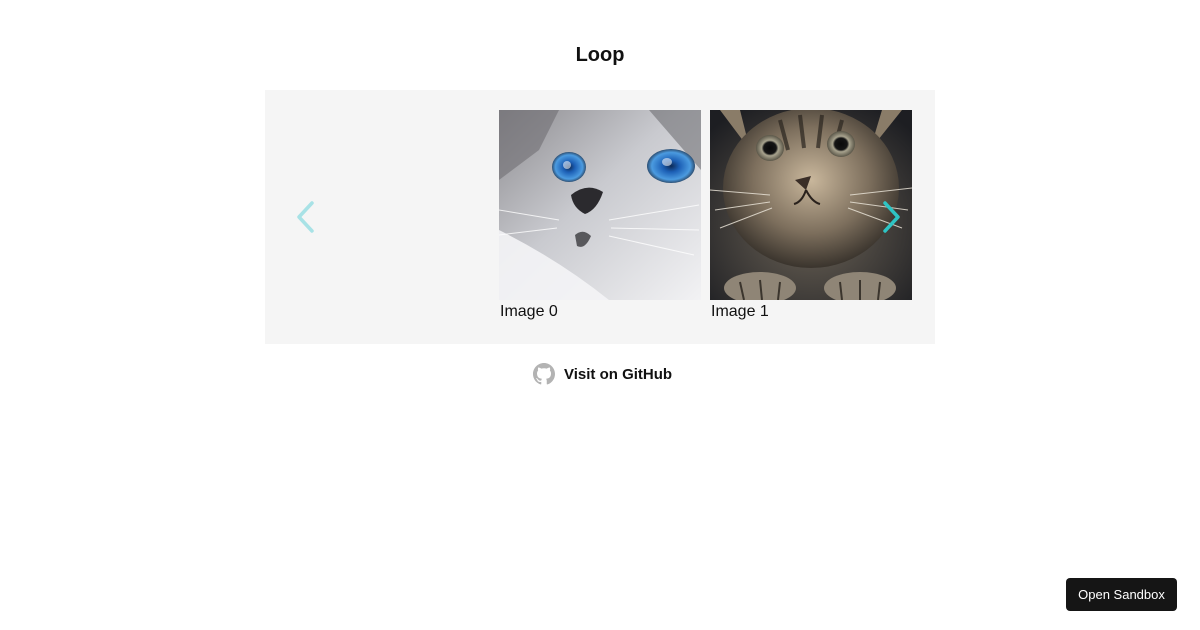 The image size is (1200, 630). What do you see at coordinates (544, 374) in the screenshot?
I see `github-icon` at bounding box center [544, 374].